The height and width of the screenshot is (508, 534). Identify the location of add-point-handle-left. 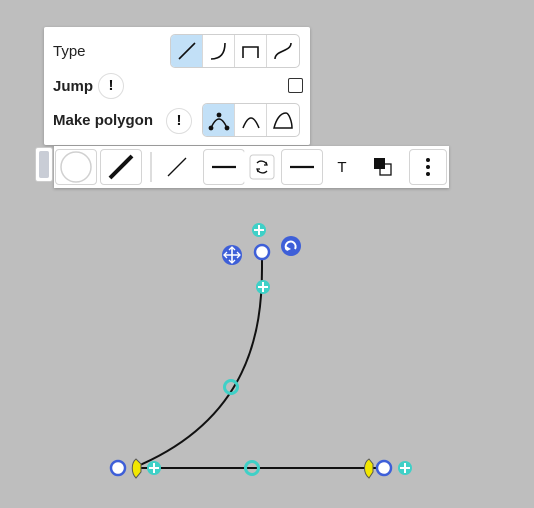
(154, 468).